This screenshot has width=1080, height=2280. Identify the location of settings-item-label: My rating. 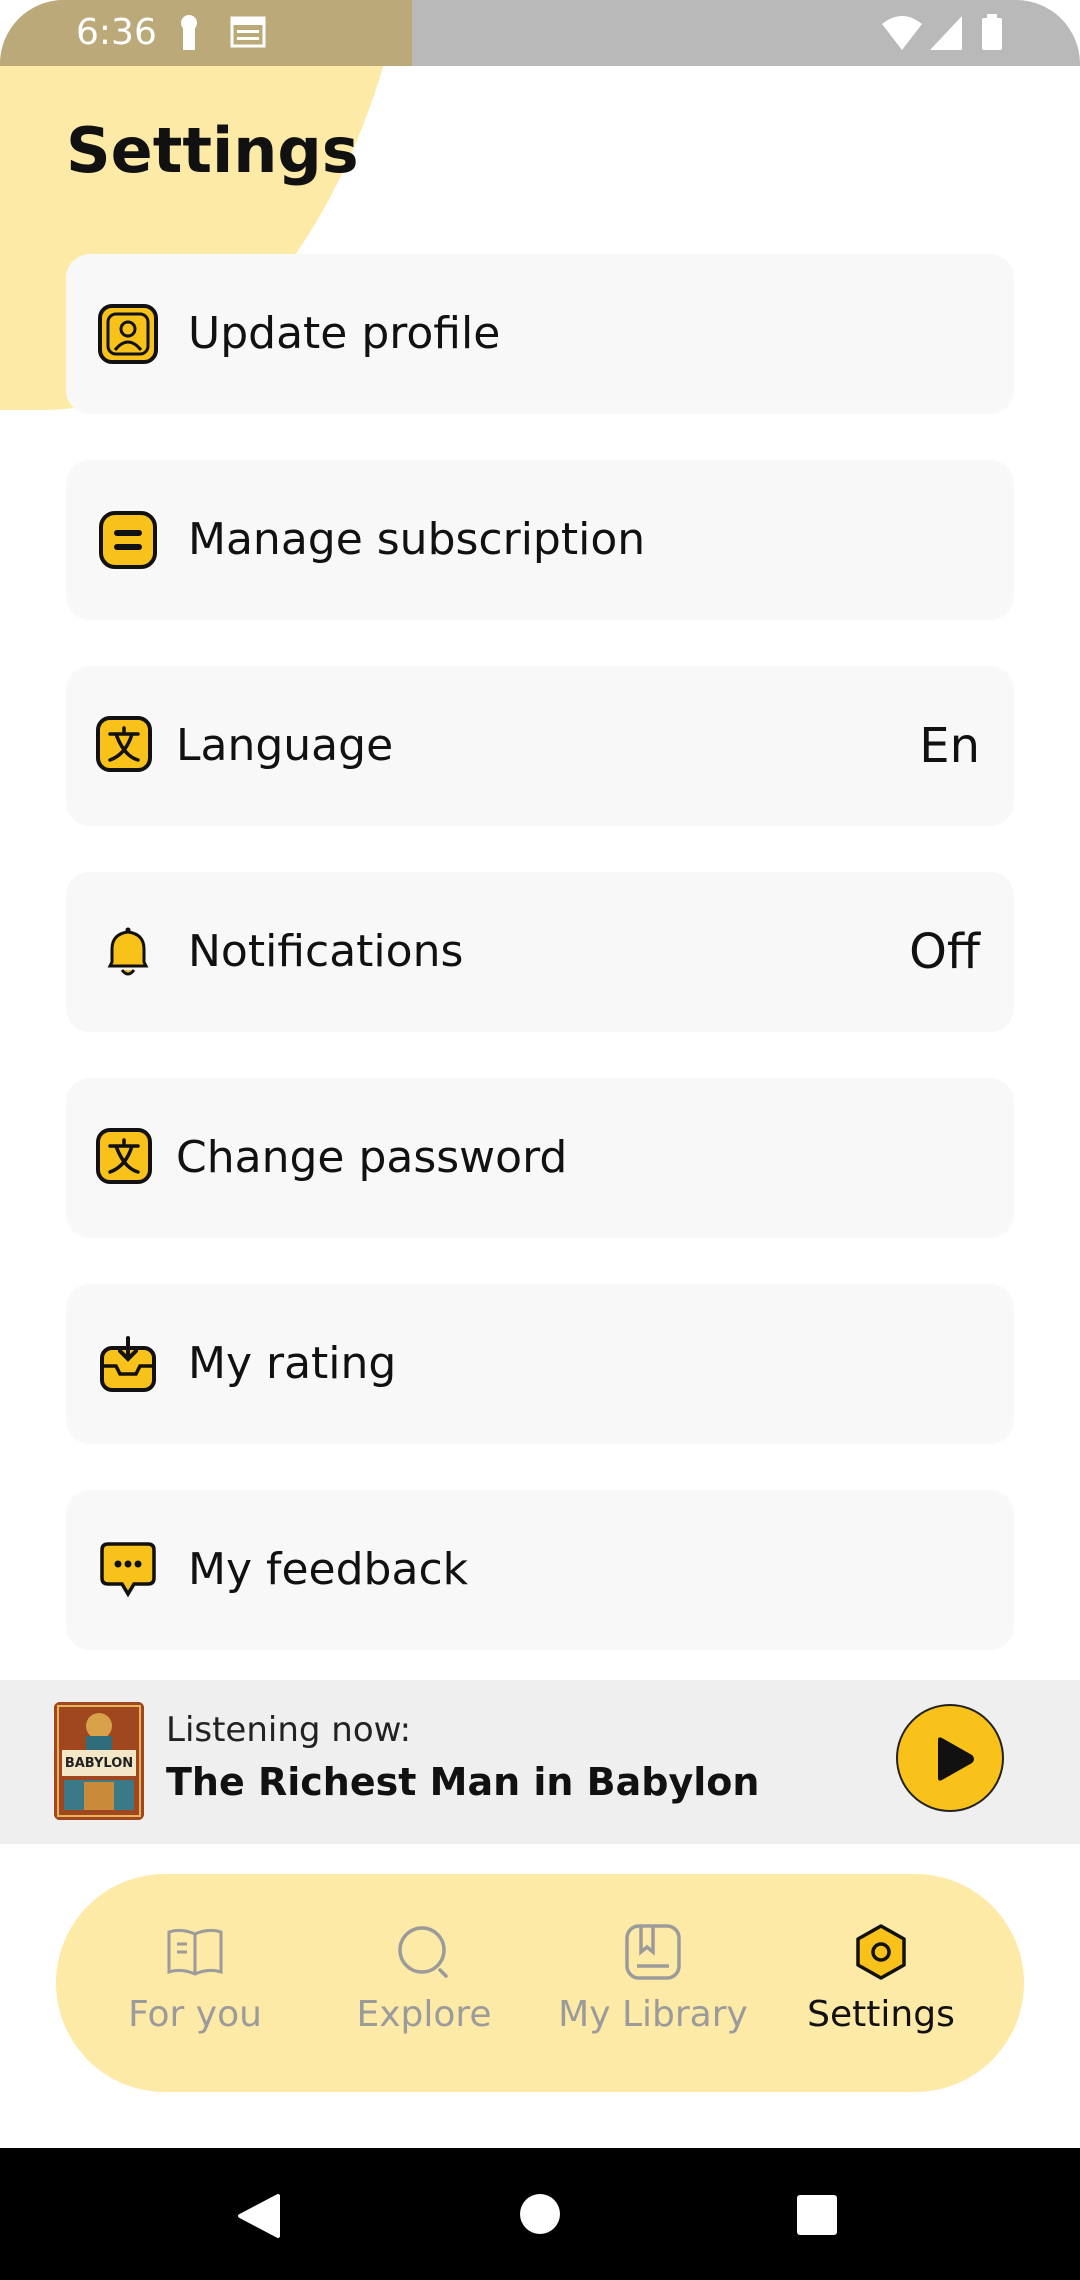
(292, 1363).